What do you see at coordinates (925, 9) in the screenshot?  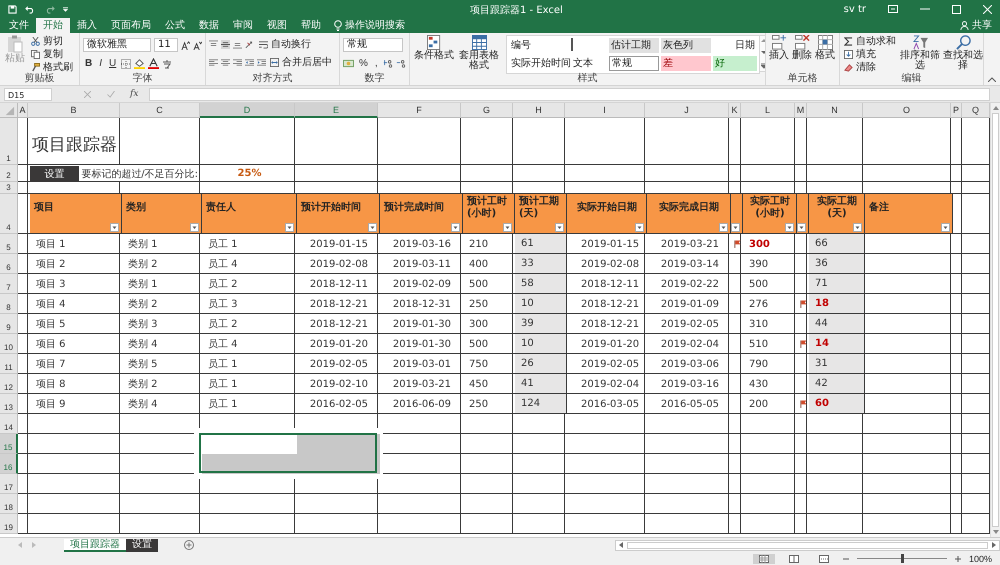 I see `minimize-icon` at bounding box center [925, 9].